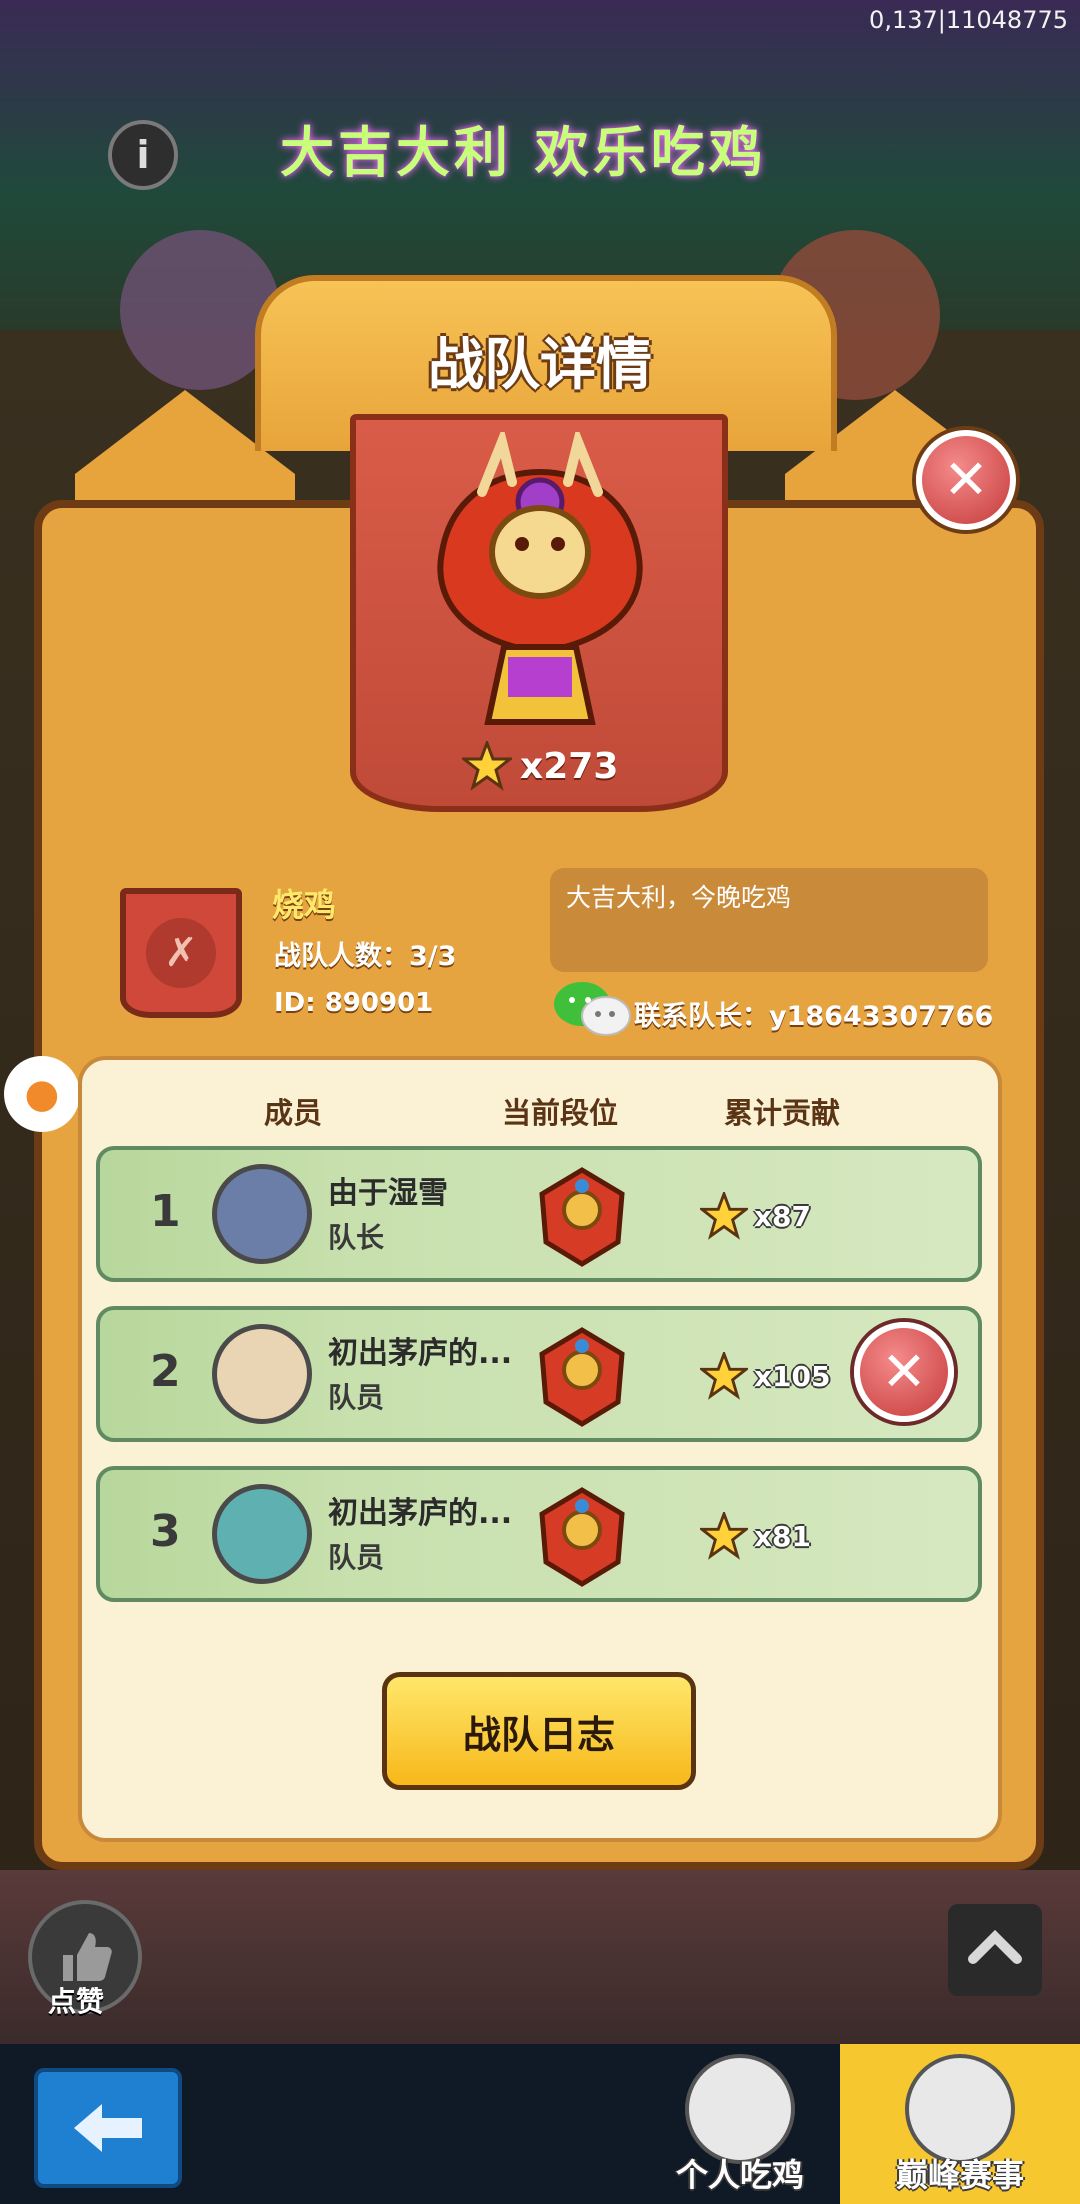 This screenshot has height=2204, width=1080. Describe the element at coordinates (356, 1237) in the screenshot. I see `member-role: 队长` at that location.